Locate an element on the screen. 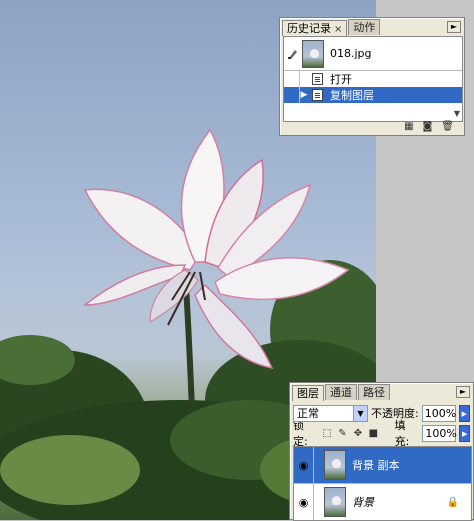 This screenshot has width=474, height=521. layer-list: ◉ 背景 副本 ◉ 背景 🔒 is located at coordinates (382, 483).